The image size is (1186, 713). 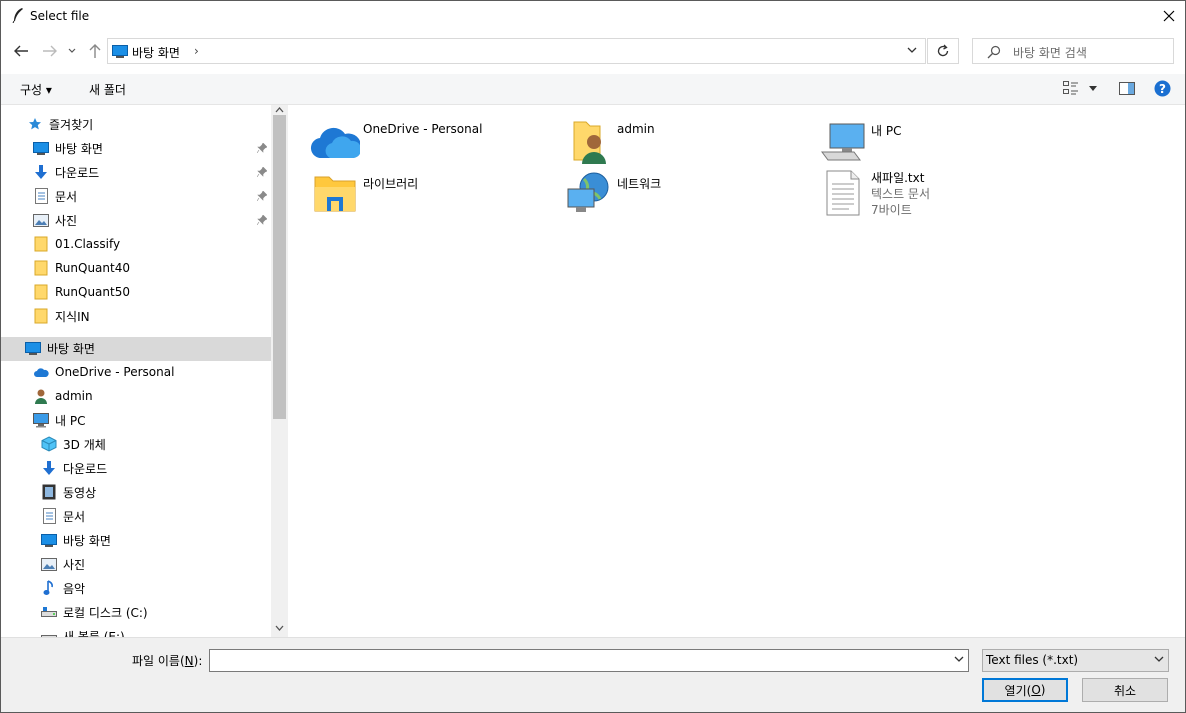 I want to click on view-options-button, so click(x=1071, y=89).